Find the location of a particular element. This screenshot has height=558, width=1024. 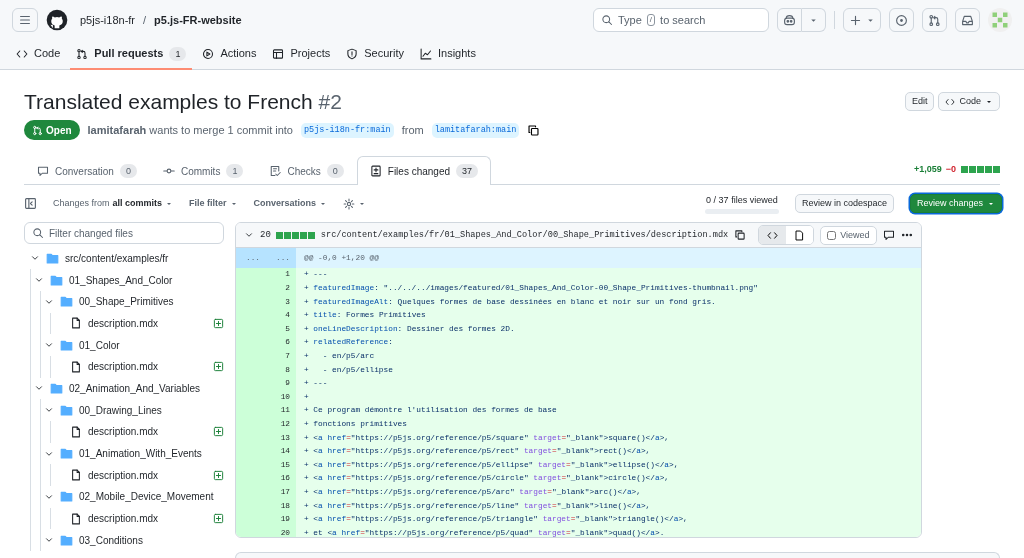

review-changes-button: Review changes is located at coordinates (955, 204).